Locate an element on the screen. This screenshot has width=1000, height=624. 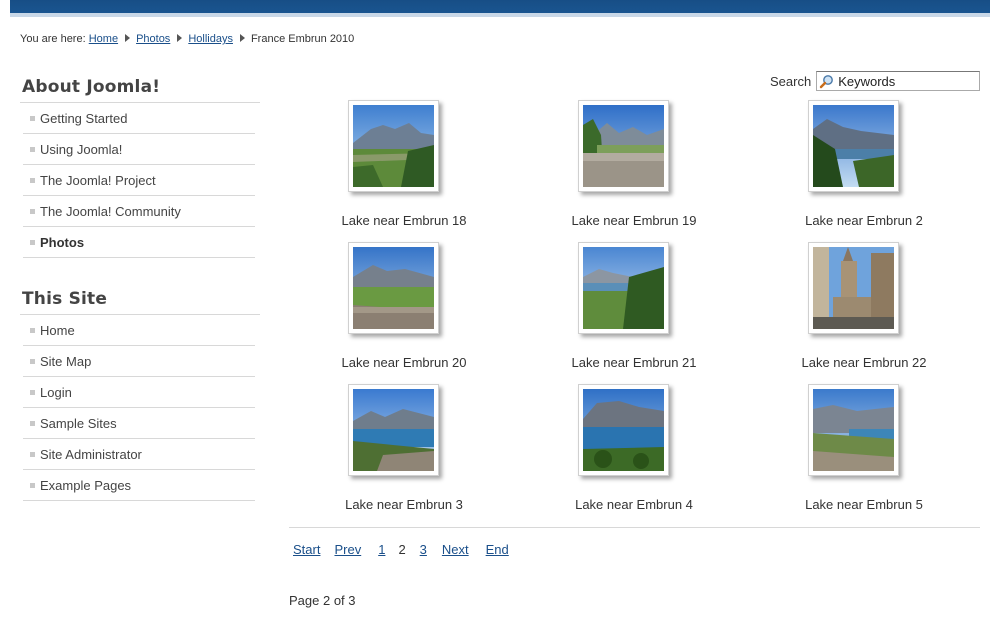
photo-cell: Lake near Embrun 21 is located at coordinates (634, 309).